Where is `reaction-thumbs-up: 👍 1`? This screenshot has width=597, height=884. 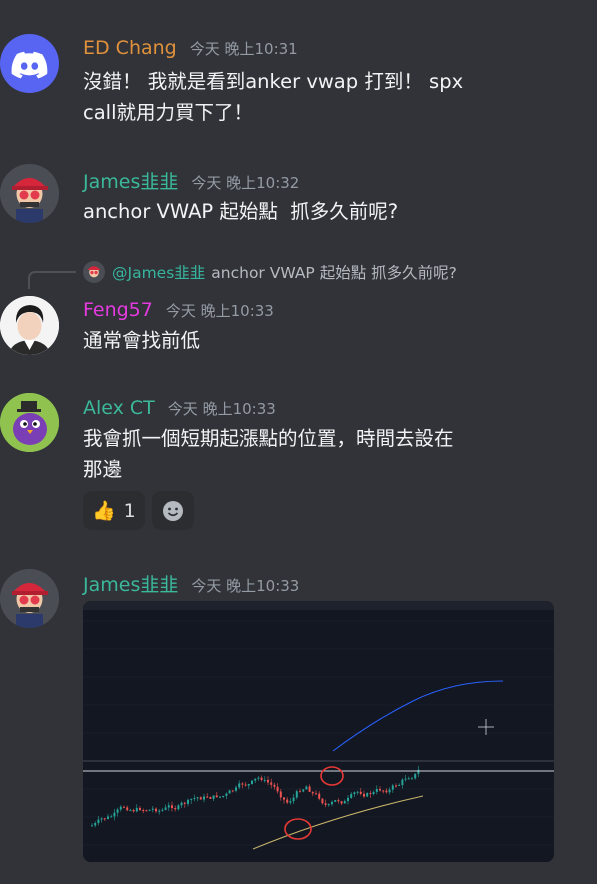
reaction-thumbs-up: 👍 1 is located at coordinates (114, 510).